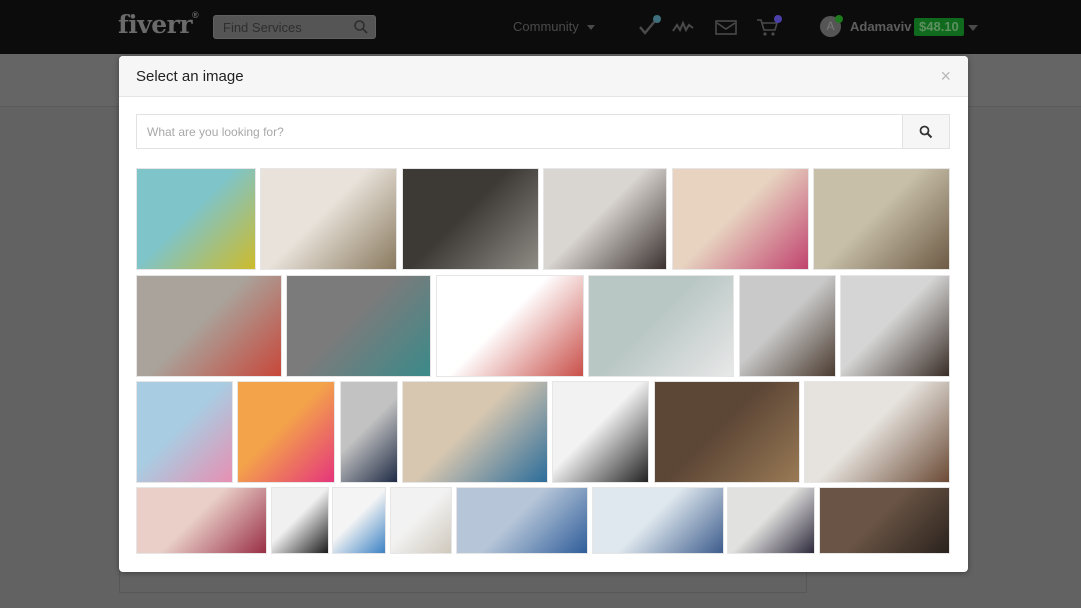 This screenshot has height=608, width=1081. What do you see at coordinates (190, 76) in the screenshot?
I see `modal-title: Select an image` at bounding box center [190, 76].